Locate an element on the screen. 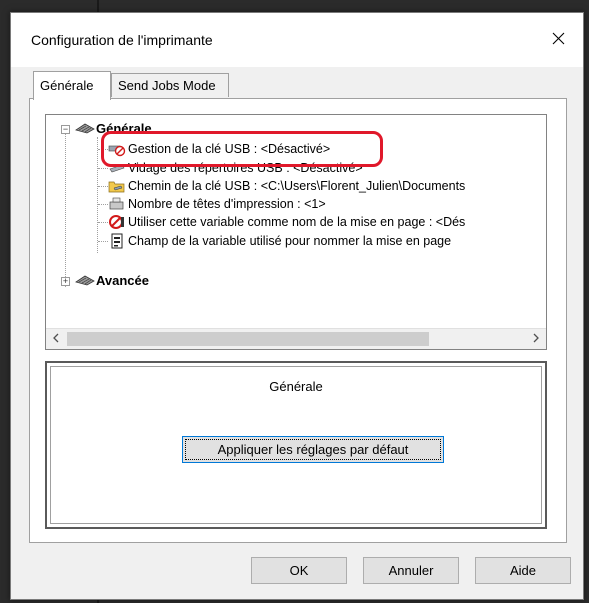 Image resolution: width=589 pixels, height=603 pixels. usb-disabled-icon is located at coordinates (117, 149).